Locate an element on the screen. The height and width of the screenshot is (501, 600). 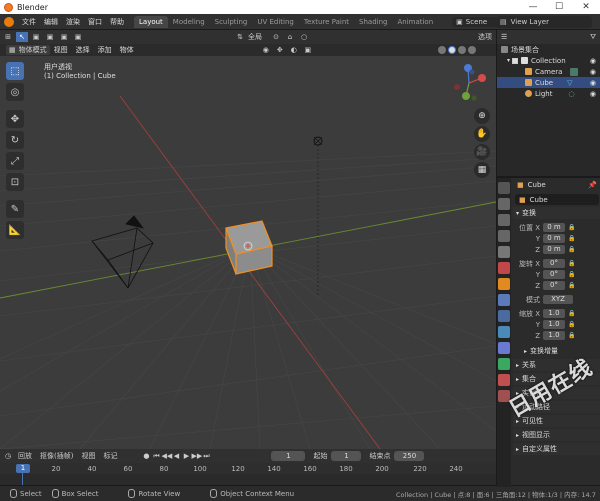
viewport-menu-object: 物体 is located at coordinates (127, 50).